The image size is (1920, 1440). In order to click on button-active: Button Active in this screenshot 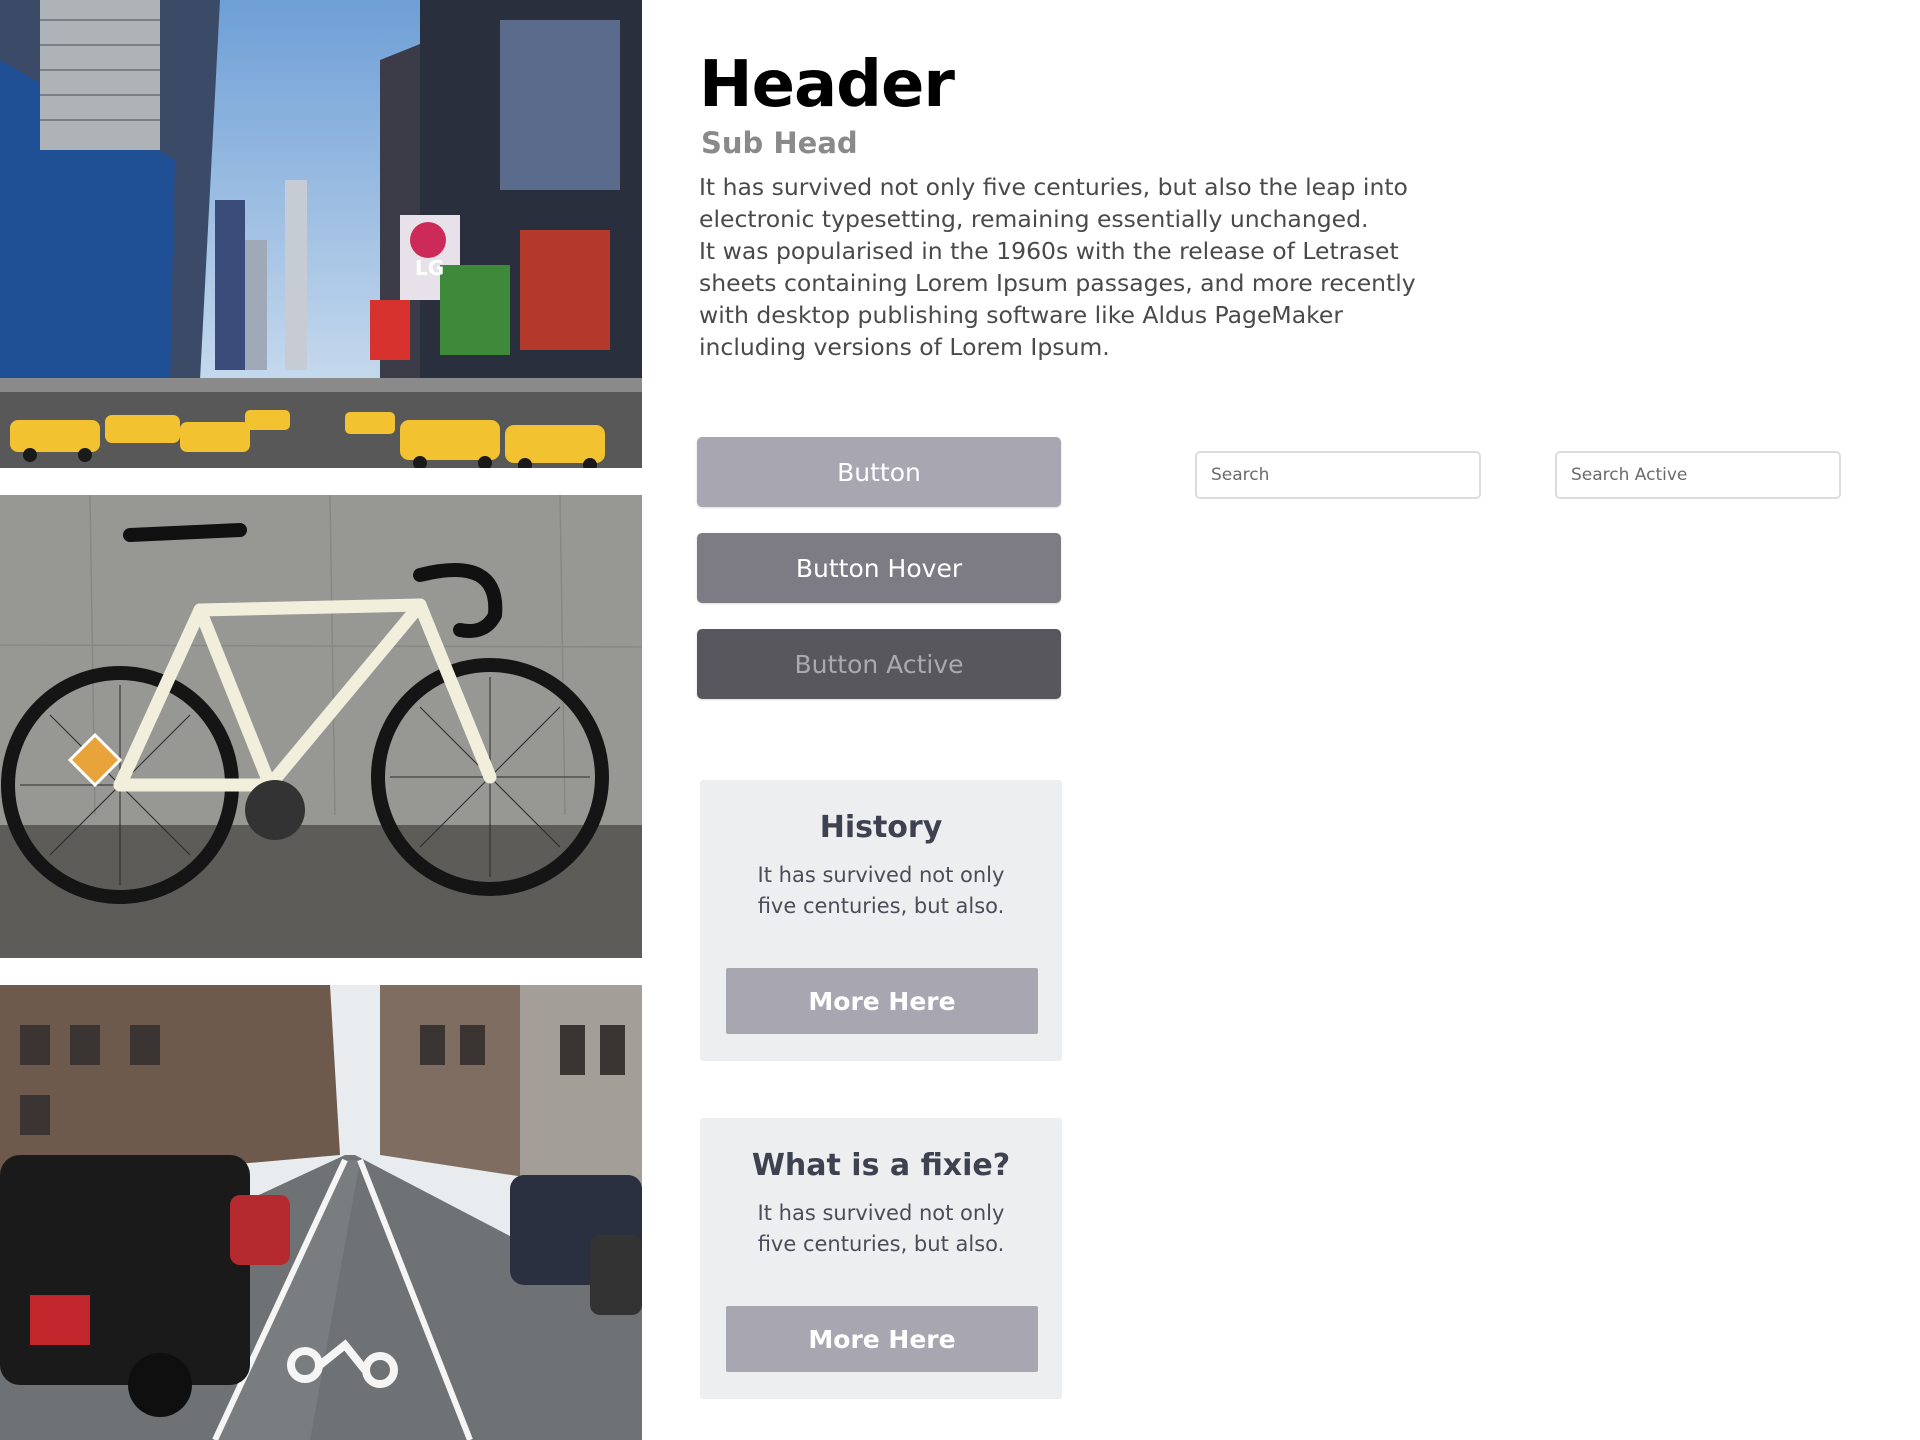, I will do `click(879, 664)`.